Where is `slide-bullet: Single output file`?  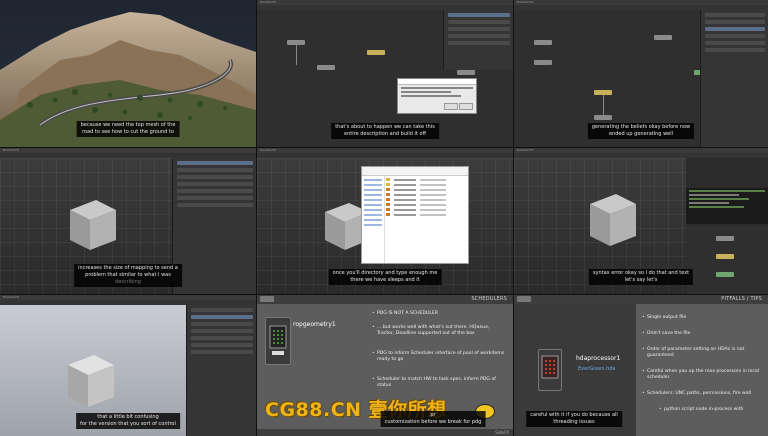 slide-bullet: Single output file is located at coordinates (703, 318).